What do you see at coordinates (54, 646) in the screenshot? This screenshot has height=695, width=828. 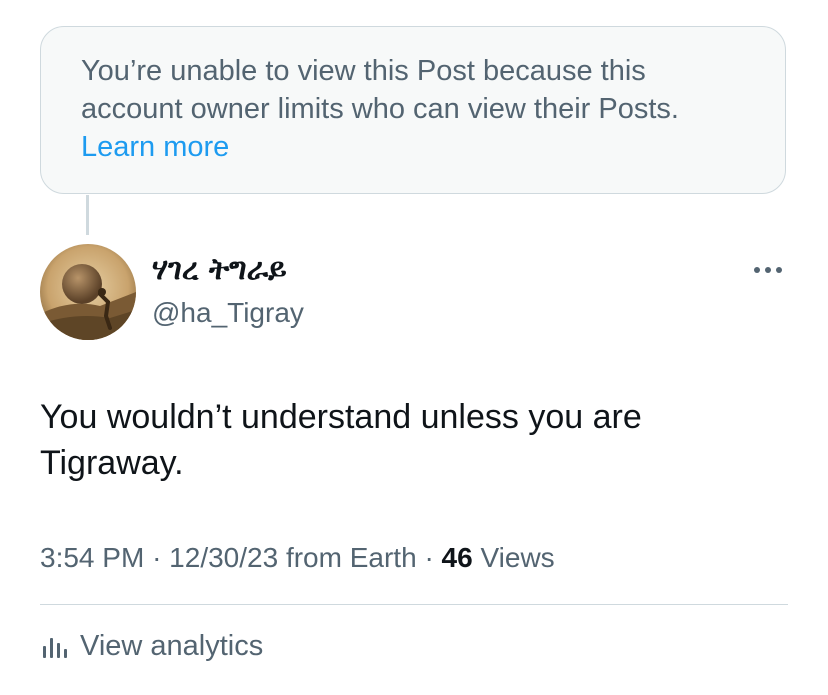 I see `analytics-bars-icon` at bounding box center [54, 646].